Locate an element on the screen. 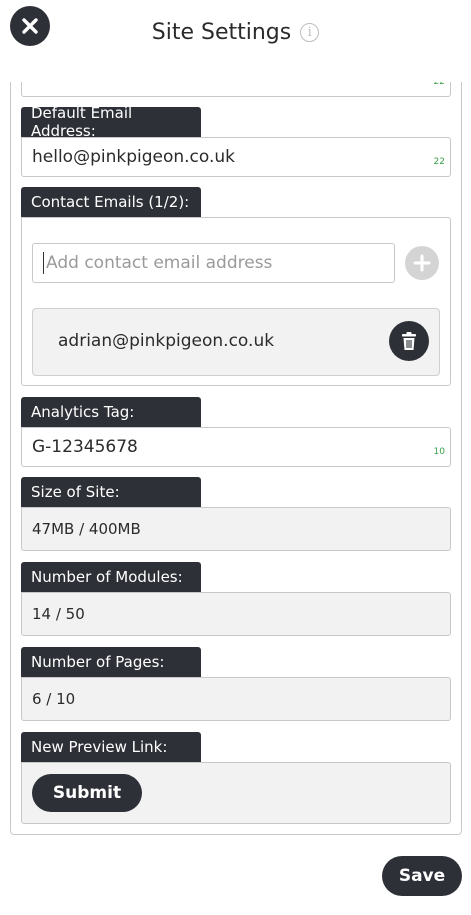 The width and height of the screenshot is (471, 915). save-button: Save is located at coordinates (422, 876).